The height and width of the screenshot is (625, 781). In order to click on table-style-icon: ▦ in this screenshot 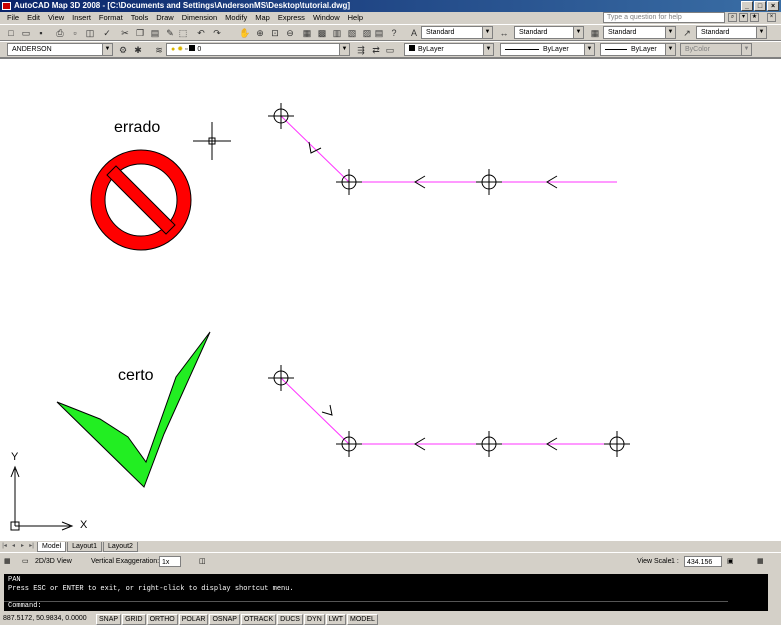, I will do `click(595, 33)`.